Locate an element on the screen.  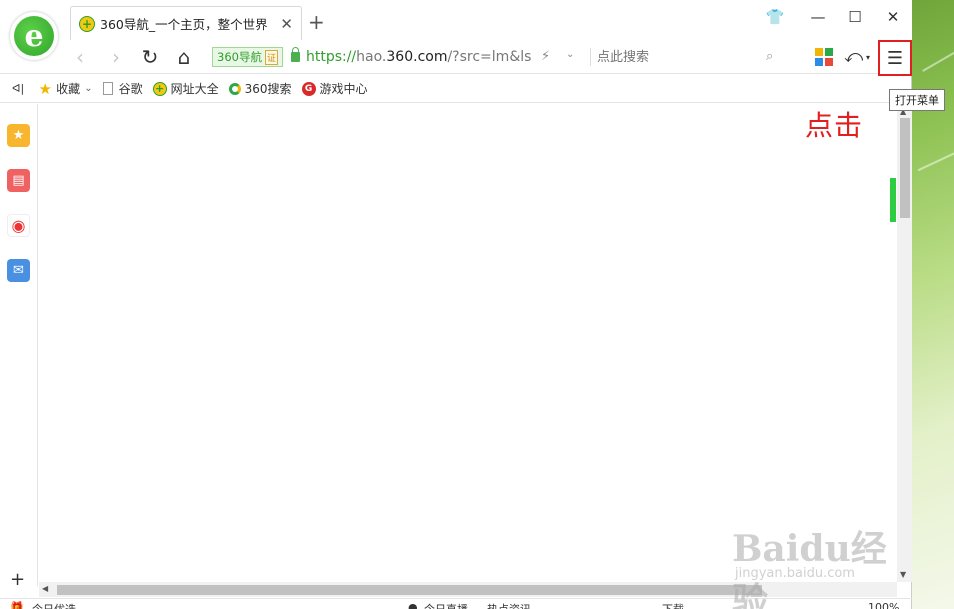
star-icon: ★ is located at coordinates (45, 88).